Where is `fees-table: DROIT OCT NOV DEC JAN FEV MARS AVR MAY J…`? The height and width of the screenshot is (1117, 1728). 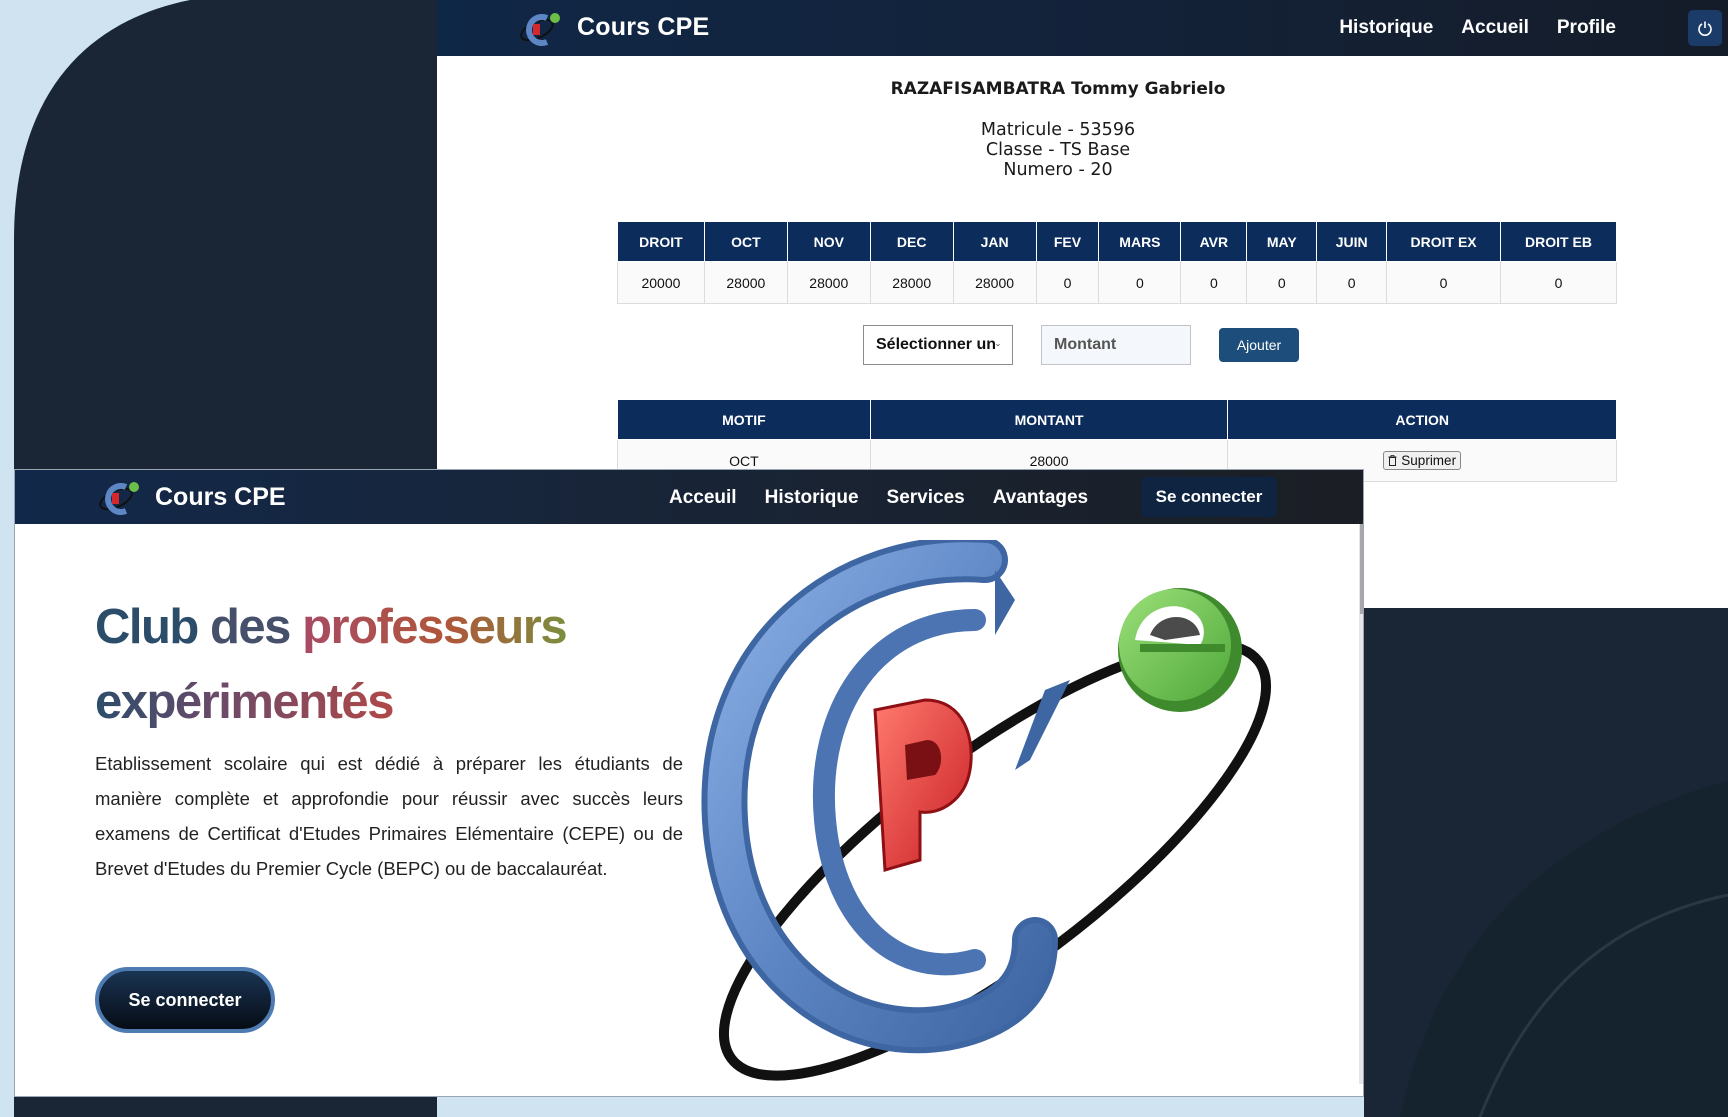 fees-table: DROIT OCT NOV DEC JAN FEV MARS AVR MAY J… is located at coordinates (1117, 262).